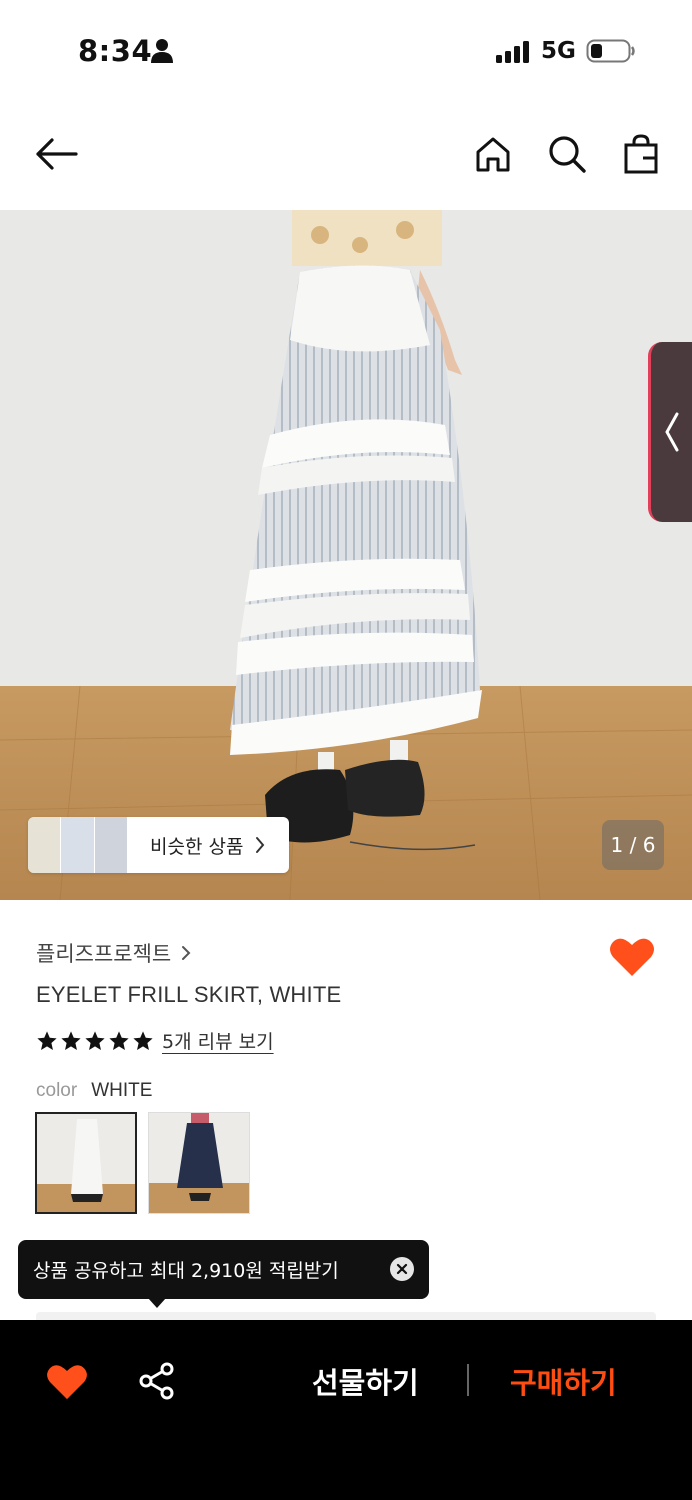 The height and width of the screenshot is (1500, 692). Describe the element at coordinates (197, 846) in the screenshot. I see `similar-products-label: 비슷한 상품` at that location.